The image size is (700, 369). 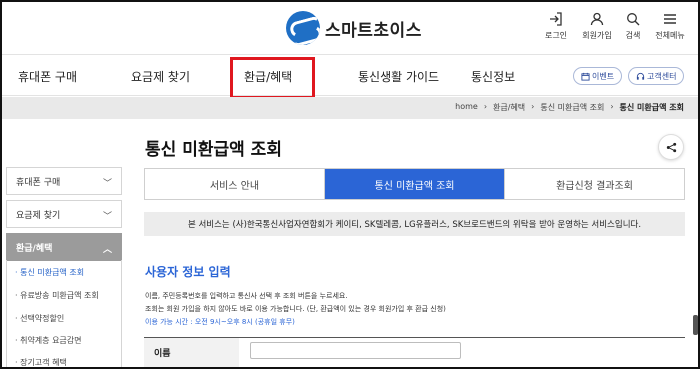 What do you see at coordinates (651, 107) in the screenshot?
I see `breadcrumb-current: 통신 미환급액 조회` at bounding box center [651, 107].